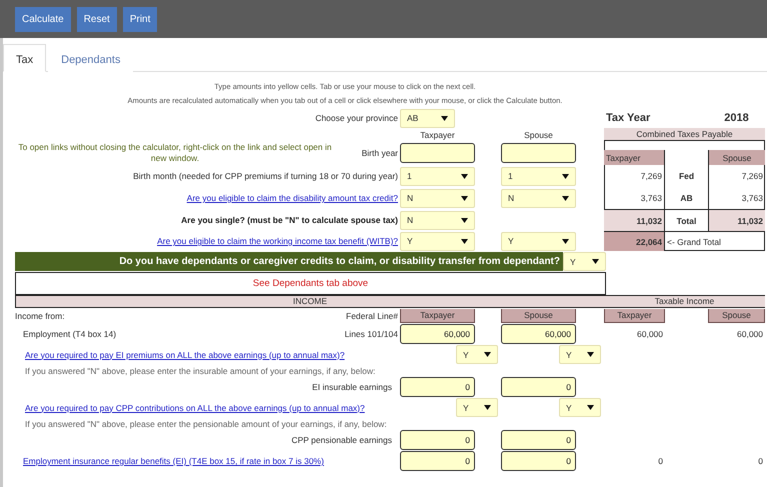 The width and height of the screenshot is (767, 487). Describe the element at coordinates (684, 134) in the screenshot. I see `summary-heading: Combined Taxes Payable` at that location.